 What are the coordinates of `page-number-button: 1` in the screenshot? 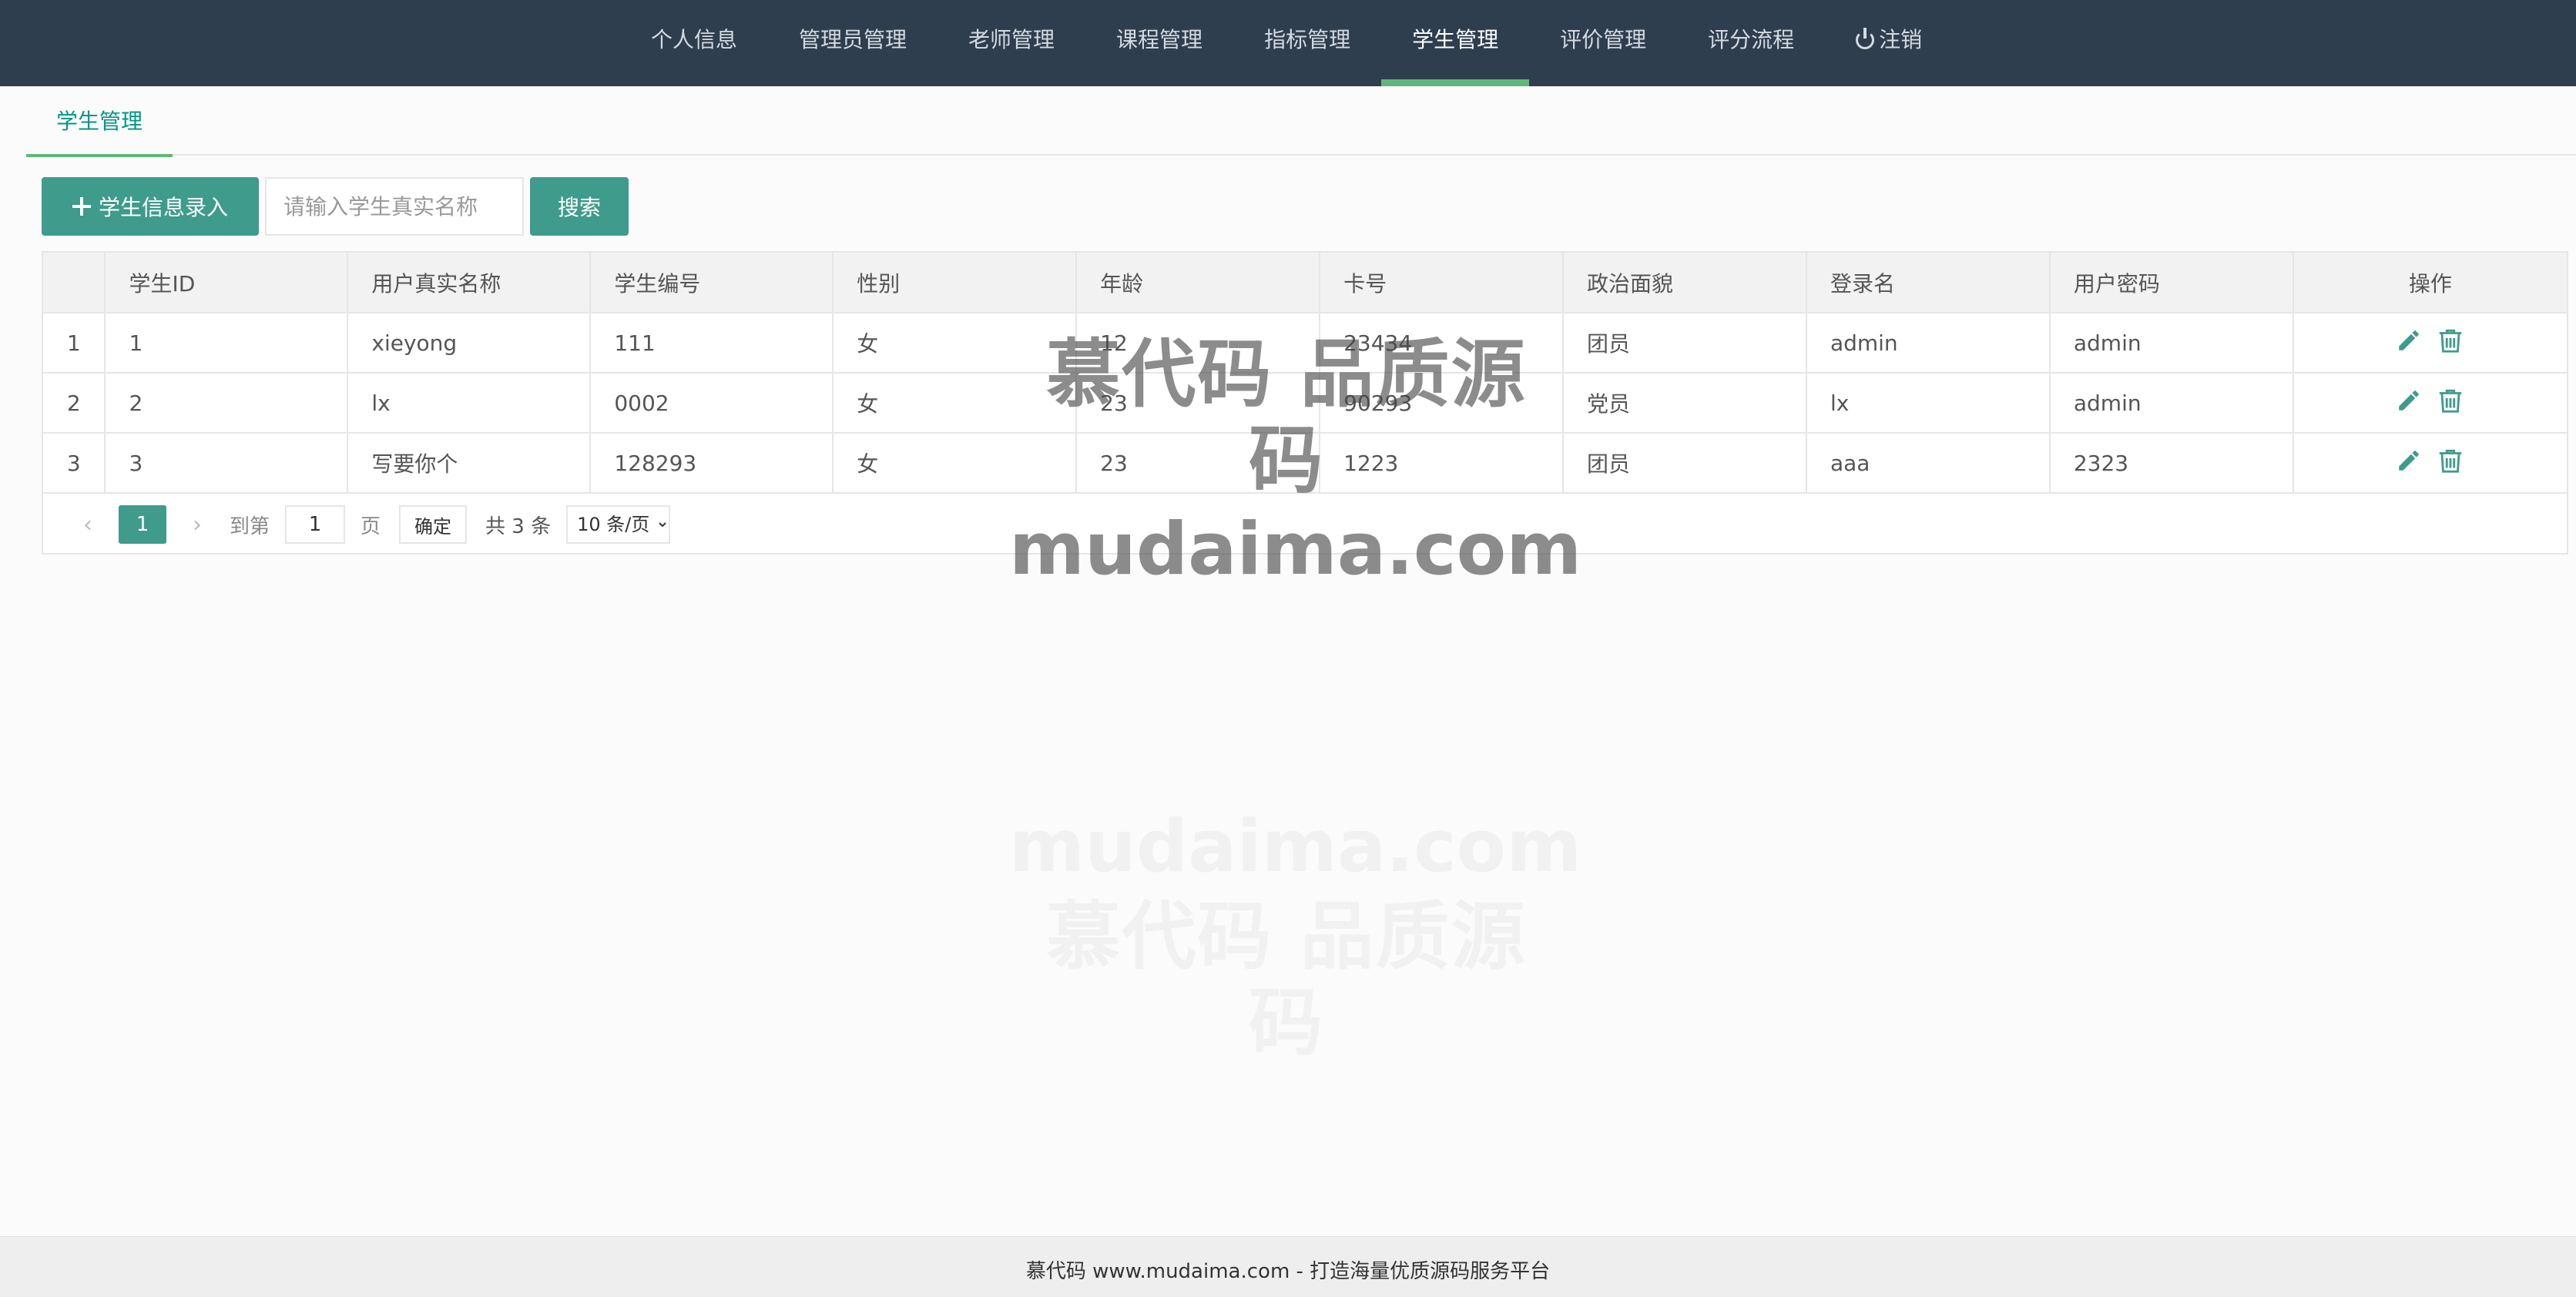 It's located at (142, 524).